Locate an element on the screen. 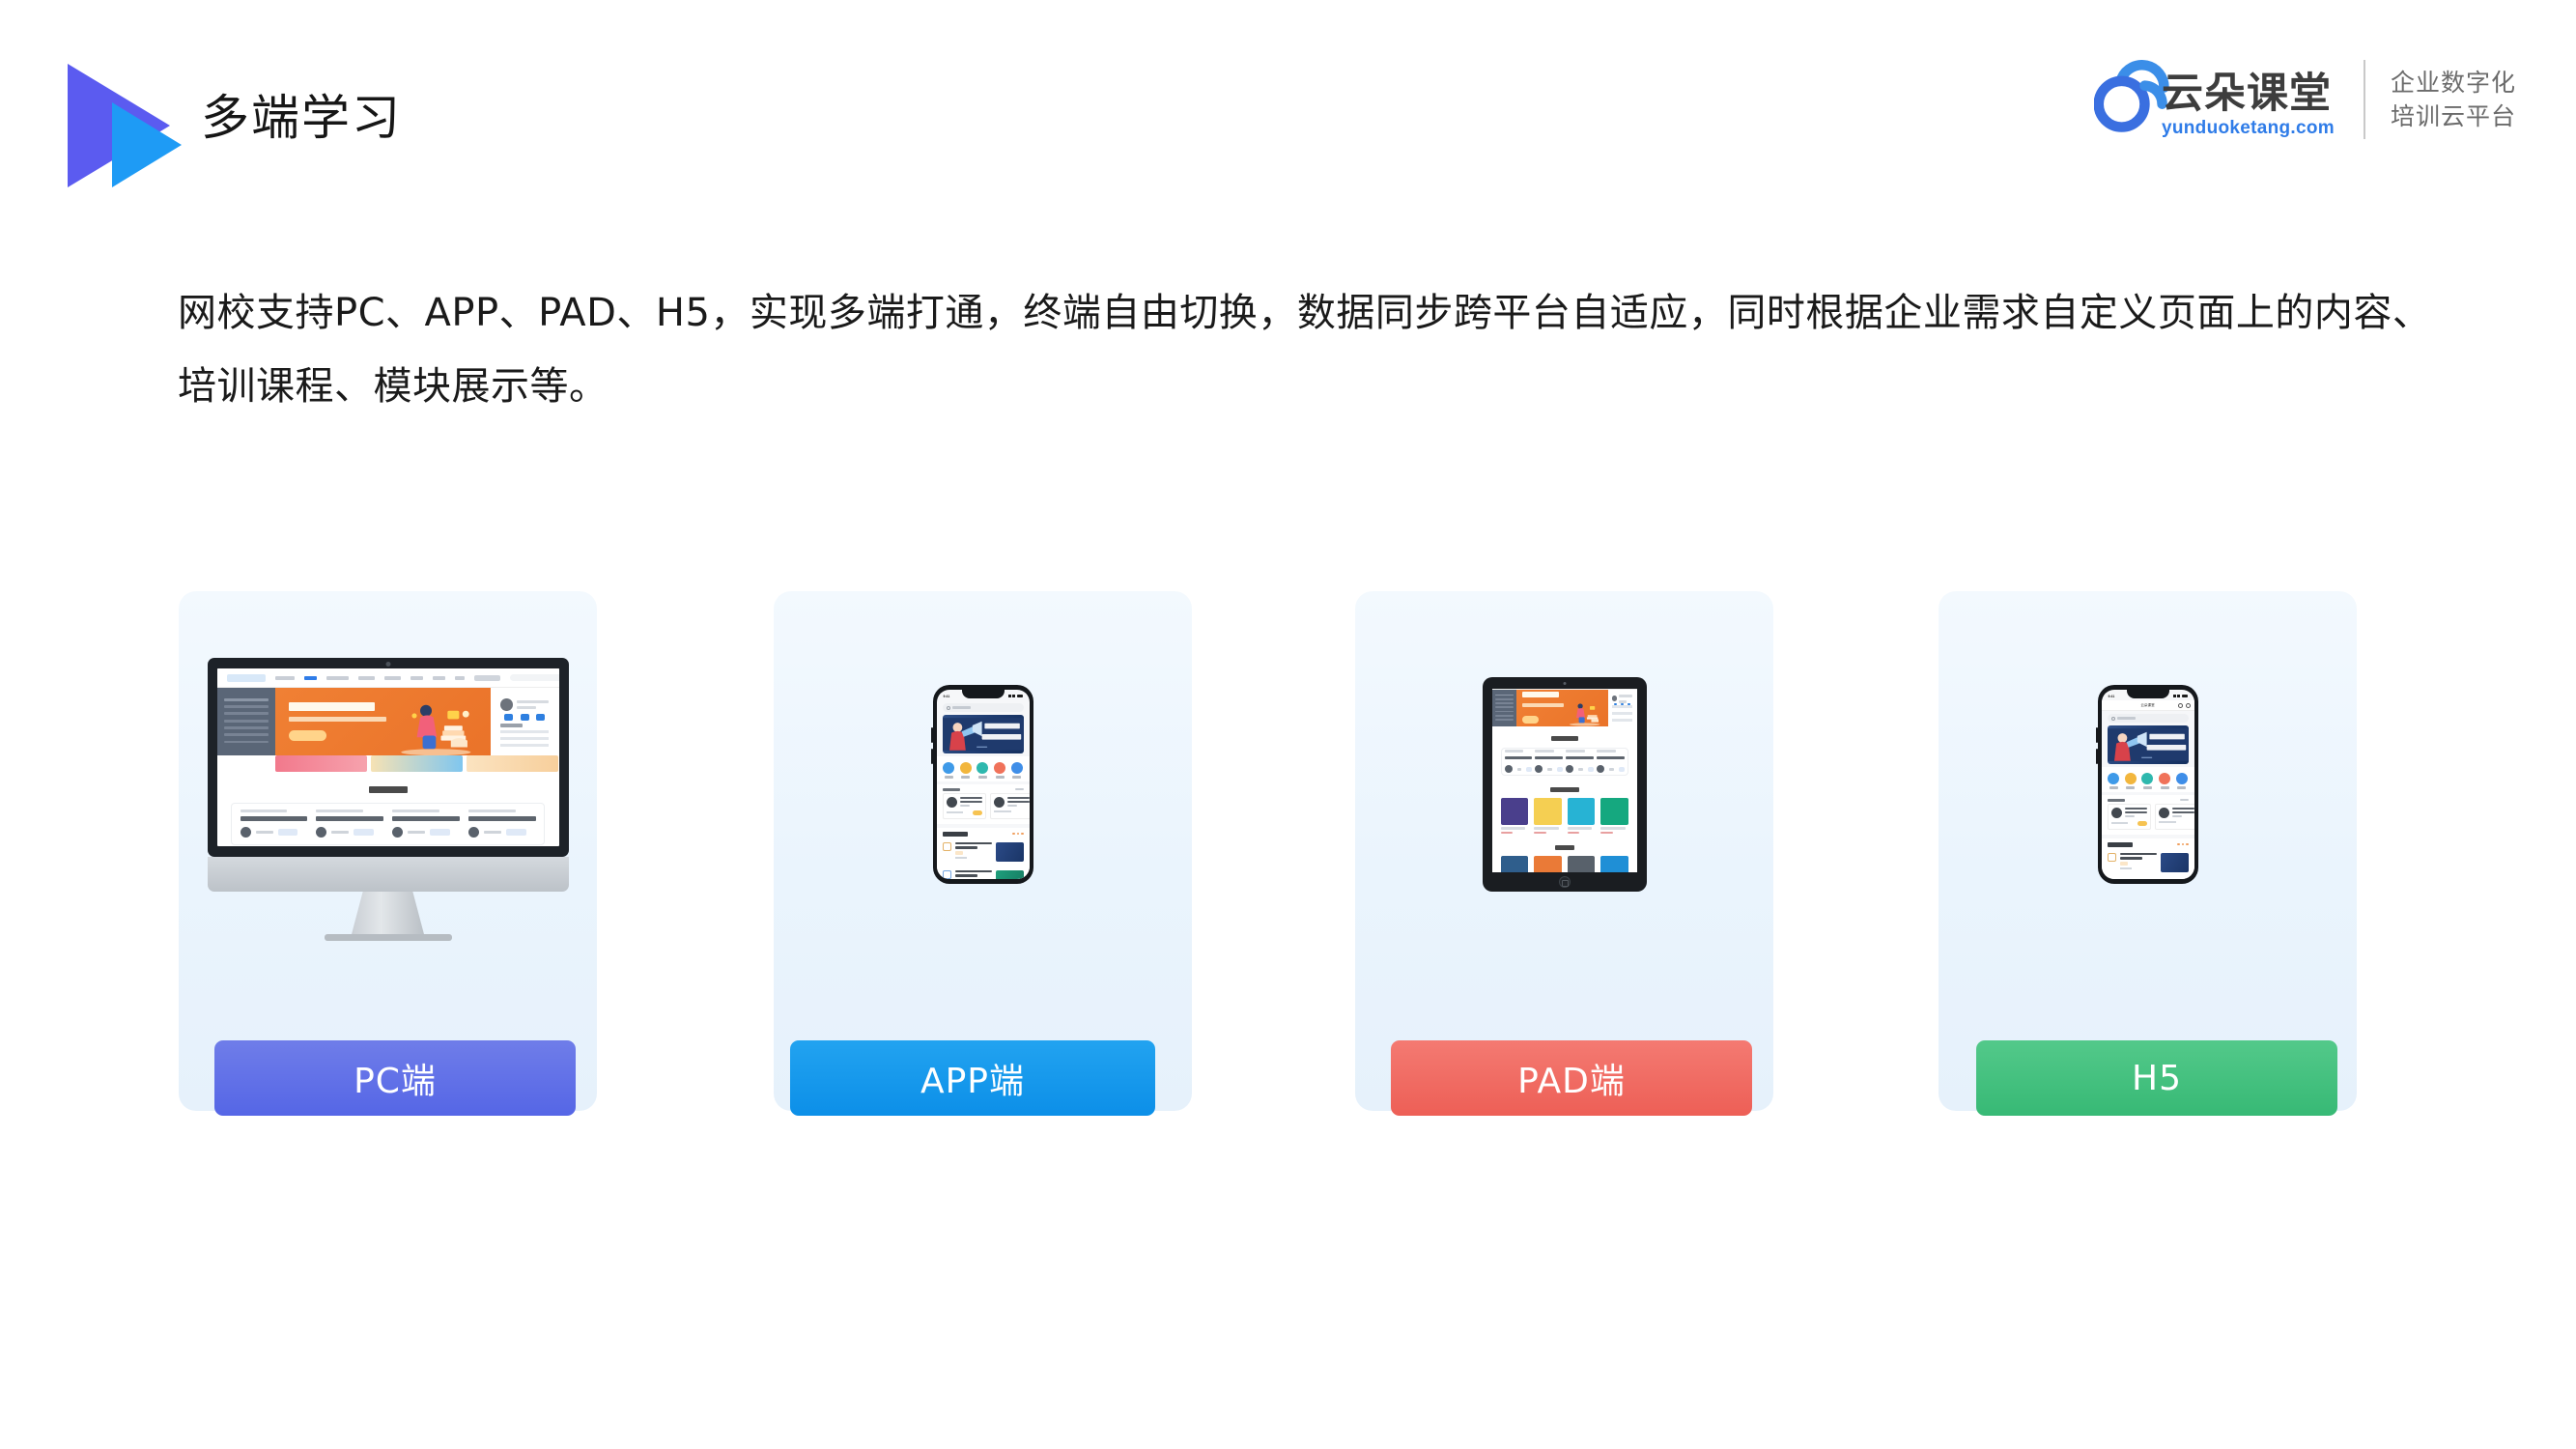  site-right-panel is located at coordinates (1622, 708).